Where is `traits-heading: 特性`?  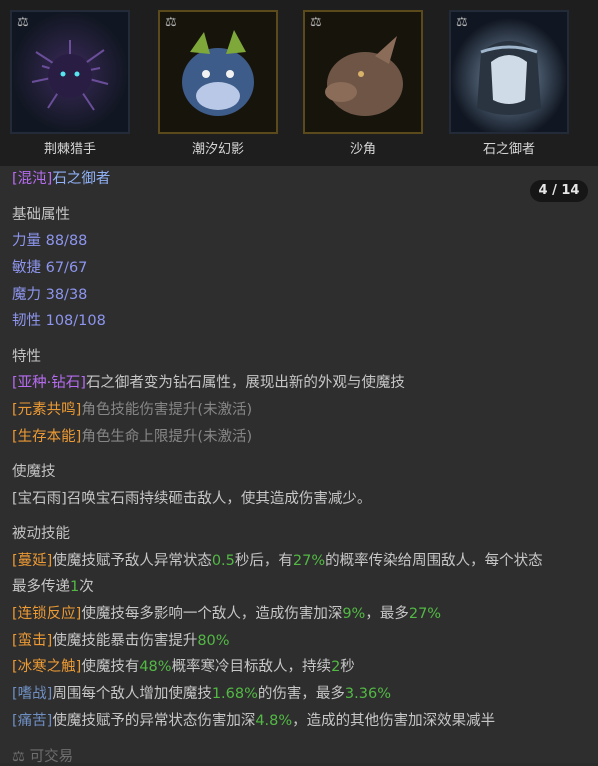
traits-heading: 特性 is located at coordinates (26, 357).